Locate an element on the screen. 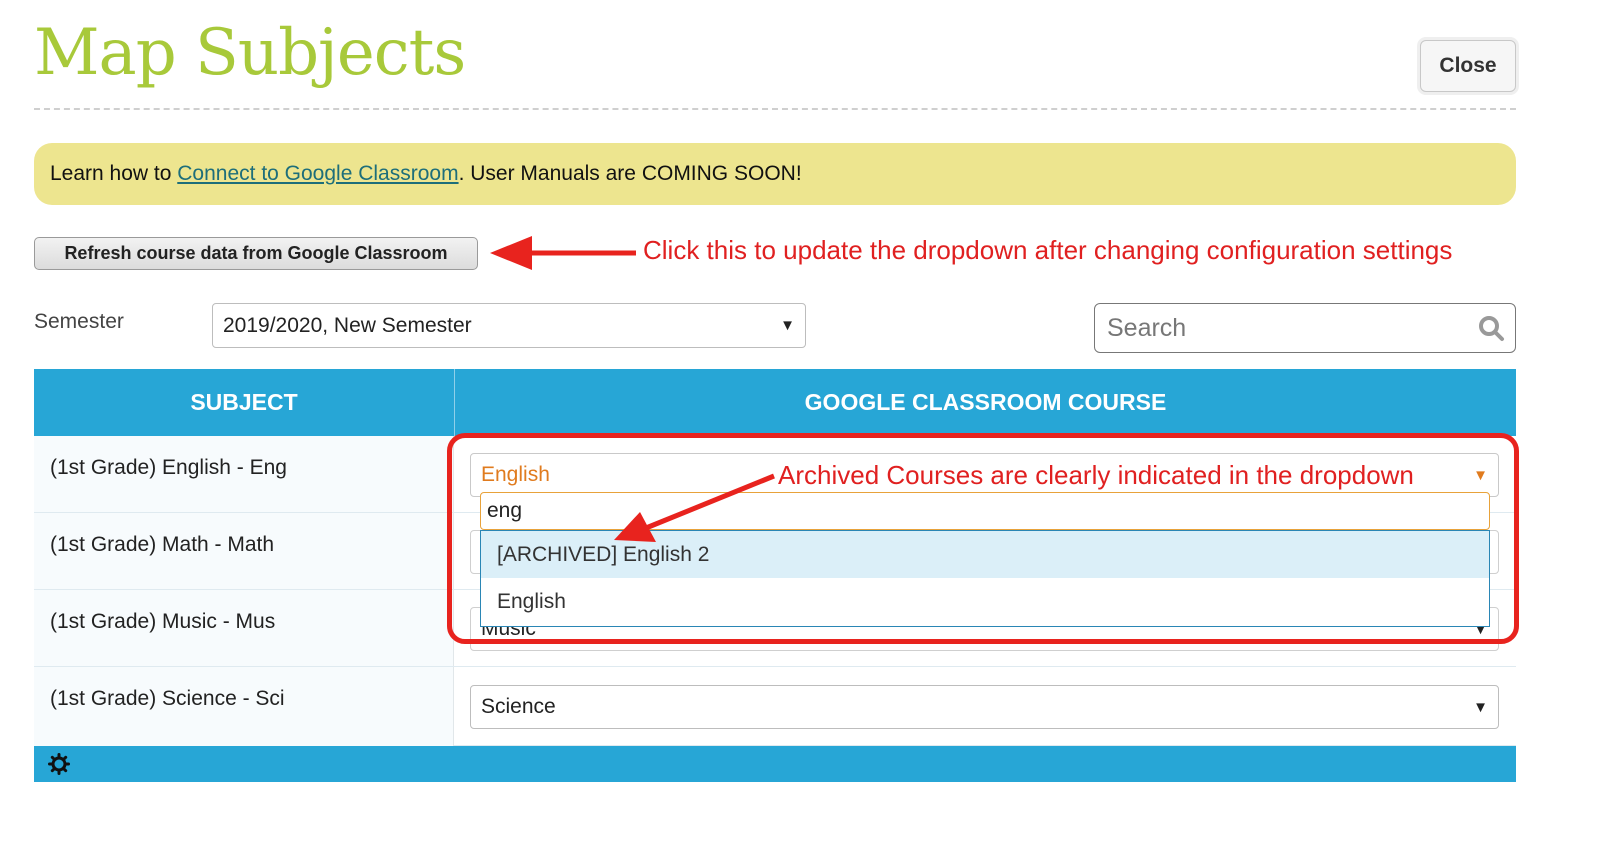 This screenshot has width=1600, height=861. table-header: SUBJECT GOOGLE CLASSROOM COURSE is located at coordinates (775, 402).